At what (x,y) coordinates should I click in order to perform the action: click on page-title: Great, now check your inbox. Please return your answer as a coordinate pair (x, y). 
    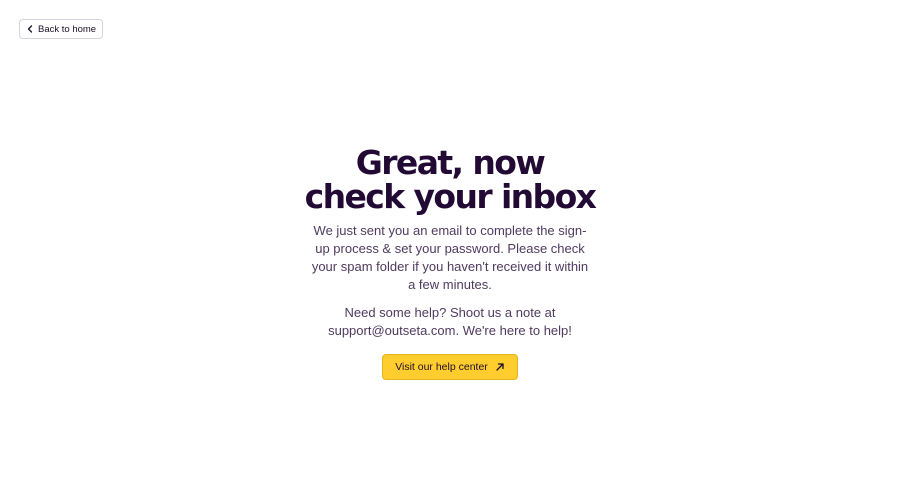
    Looking at the image, I should click on (450, 181).